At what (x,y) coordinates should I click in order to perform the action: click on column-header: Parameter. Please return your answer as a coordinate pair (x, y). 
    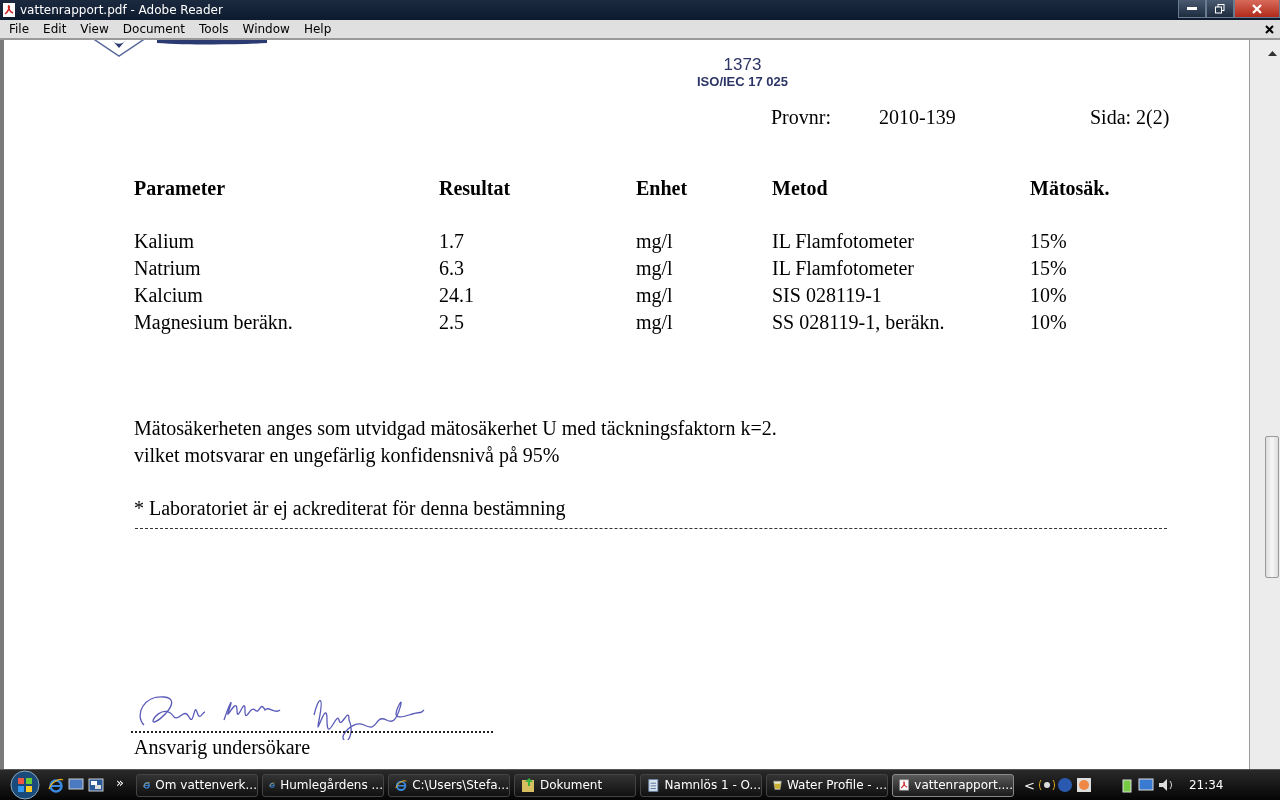
    Looking at the image, I should click on (180, 188).